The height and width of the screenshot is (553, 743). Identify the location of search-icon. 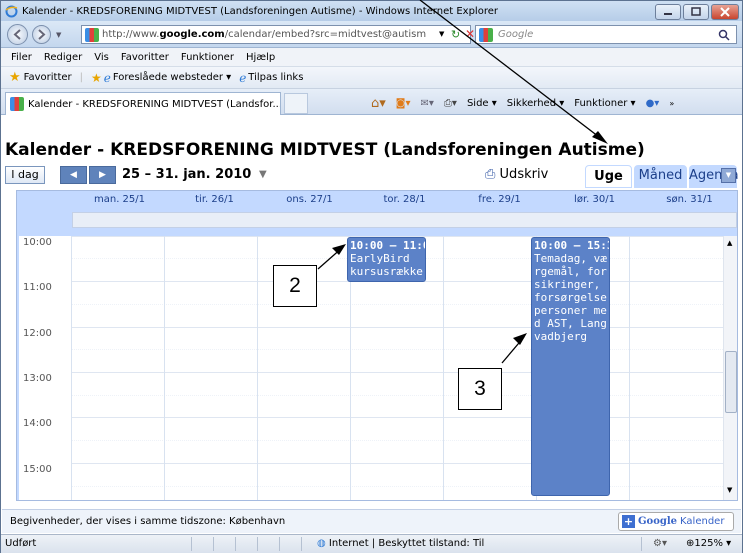
(724, 35).